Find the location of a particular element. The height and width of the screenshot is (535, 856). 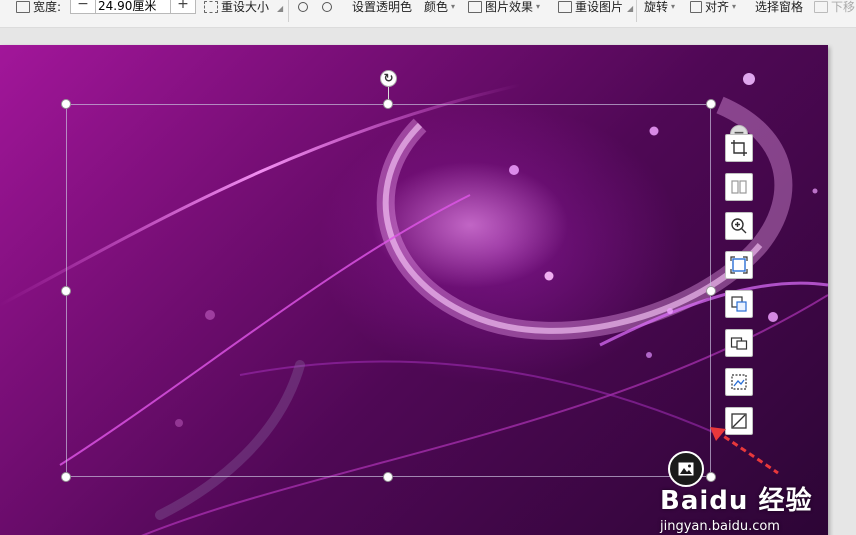

zoom-icon is located at coordinates (739, 226).